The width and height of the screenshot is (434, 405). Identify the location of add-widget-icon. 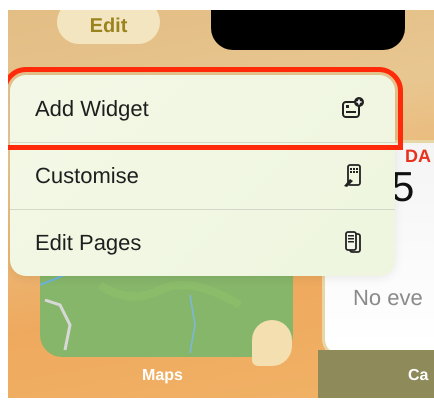
(353, 108).